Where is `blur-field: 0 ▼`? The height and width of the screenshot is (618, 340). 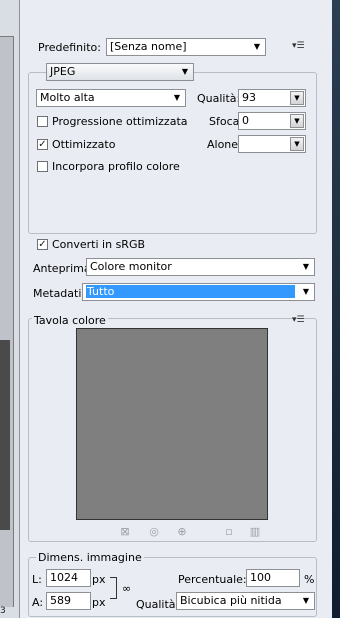
blur-field: 0 ▼ is located at coordinates (272, 121).